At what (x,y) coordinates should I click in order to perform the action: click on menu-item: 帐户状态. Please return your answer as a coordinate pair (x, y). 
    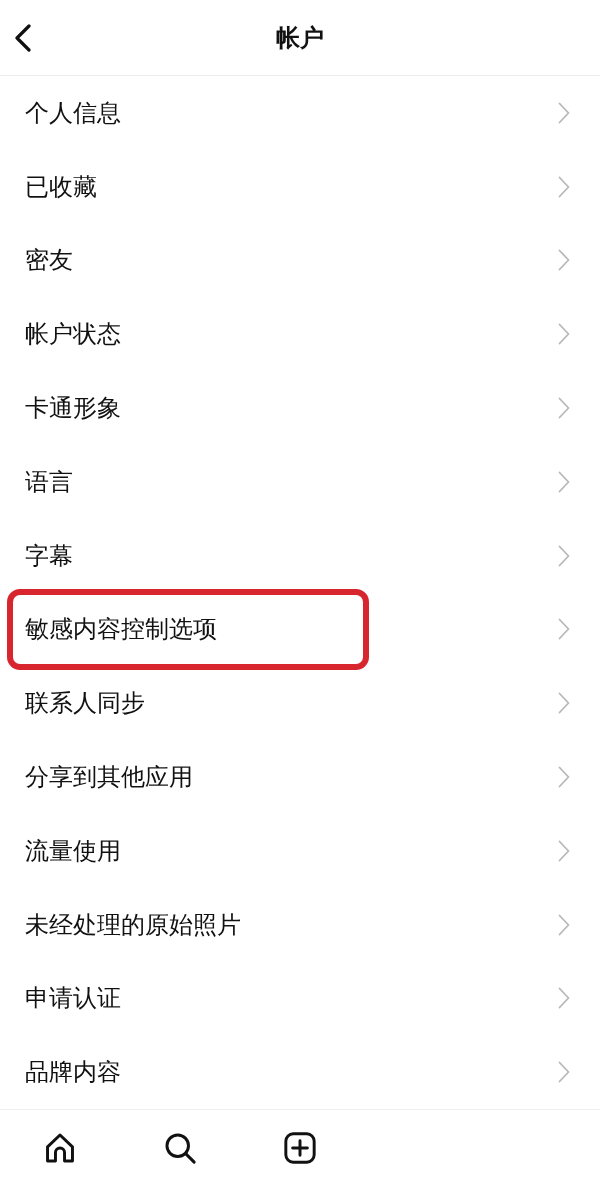
    Looking at the image, I should click on (300, 334).